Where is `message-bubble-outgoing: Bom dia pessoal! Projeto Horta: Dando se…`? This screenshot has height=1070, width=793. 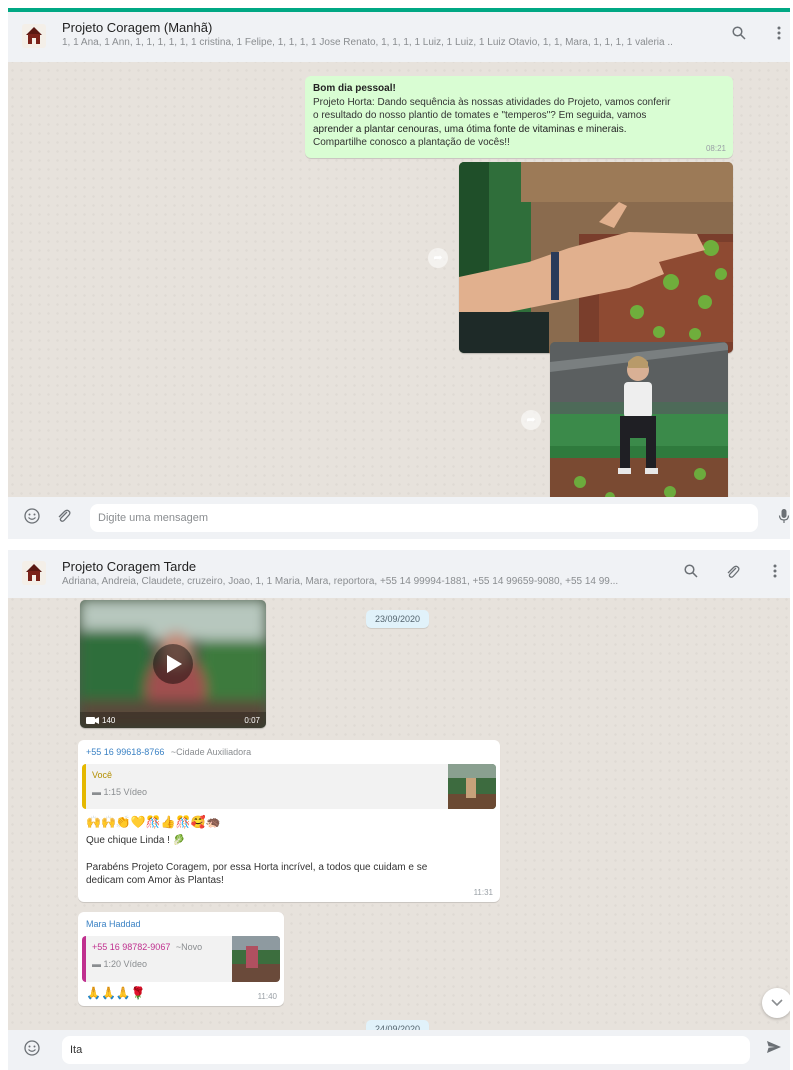
message-bubble-outgoing: Bom dia pessoal! Projeto Horta: Dando se… is located at coordinates (519, 117).